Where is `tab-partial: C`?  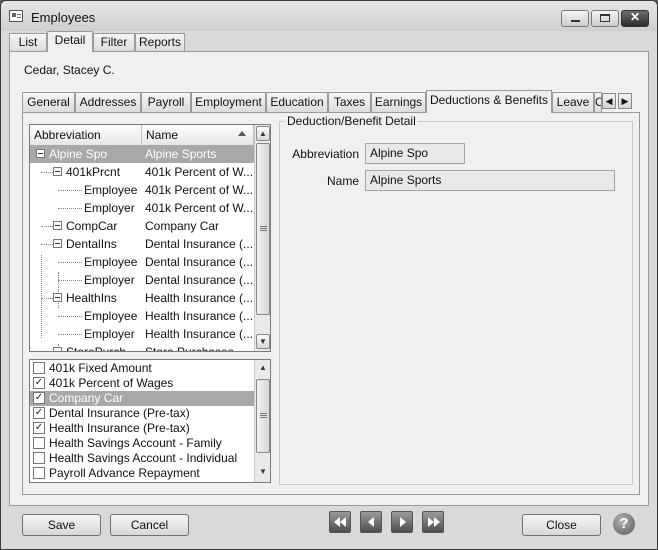 tab-partial: C is located at coordinates (598, 102).